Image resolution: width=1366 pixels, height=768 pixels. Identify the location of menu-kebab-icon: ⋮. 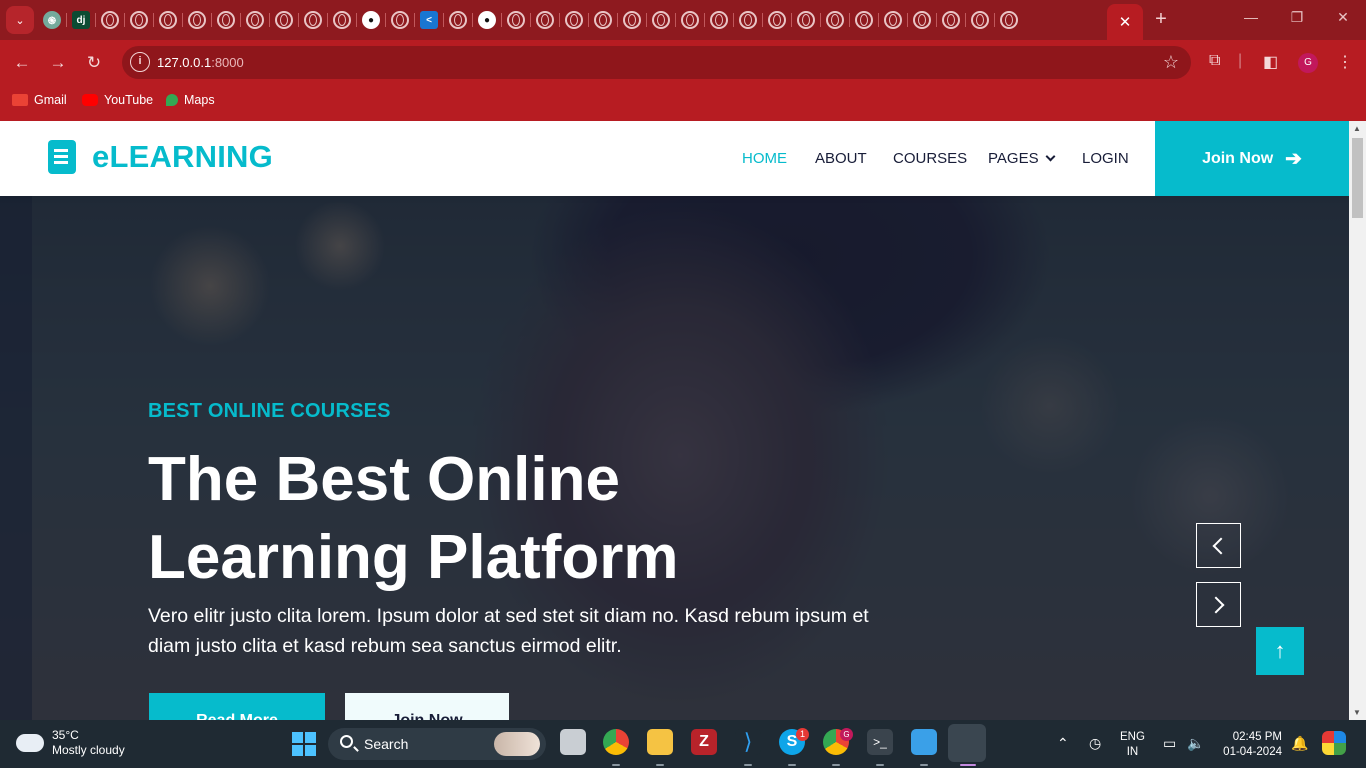
(1345, 62).